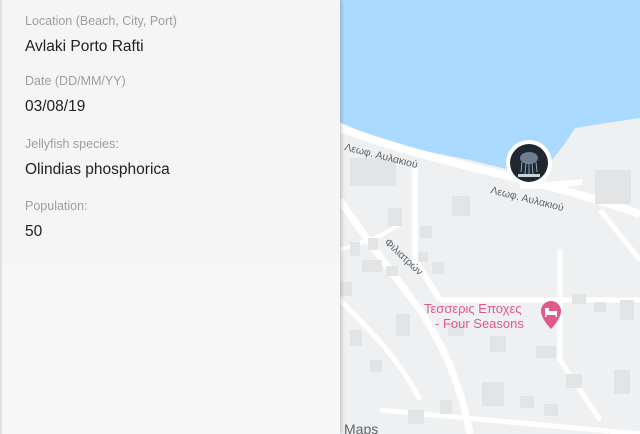 The width and height of the screenshot is (640, 434). I want to click on date-label: Date (DD/MM/YY), so click(75, 81).